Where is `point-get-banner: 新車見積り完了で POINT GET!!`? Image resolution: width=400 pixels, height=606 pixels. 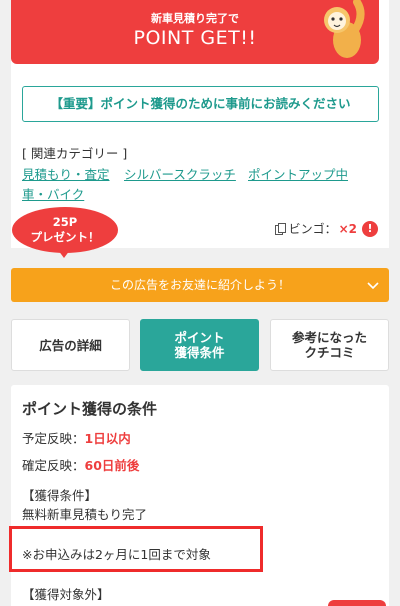 point-get-banner: 新車見積り完了で POINT GET!! is located at coordinates (195, 32).